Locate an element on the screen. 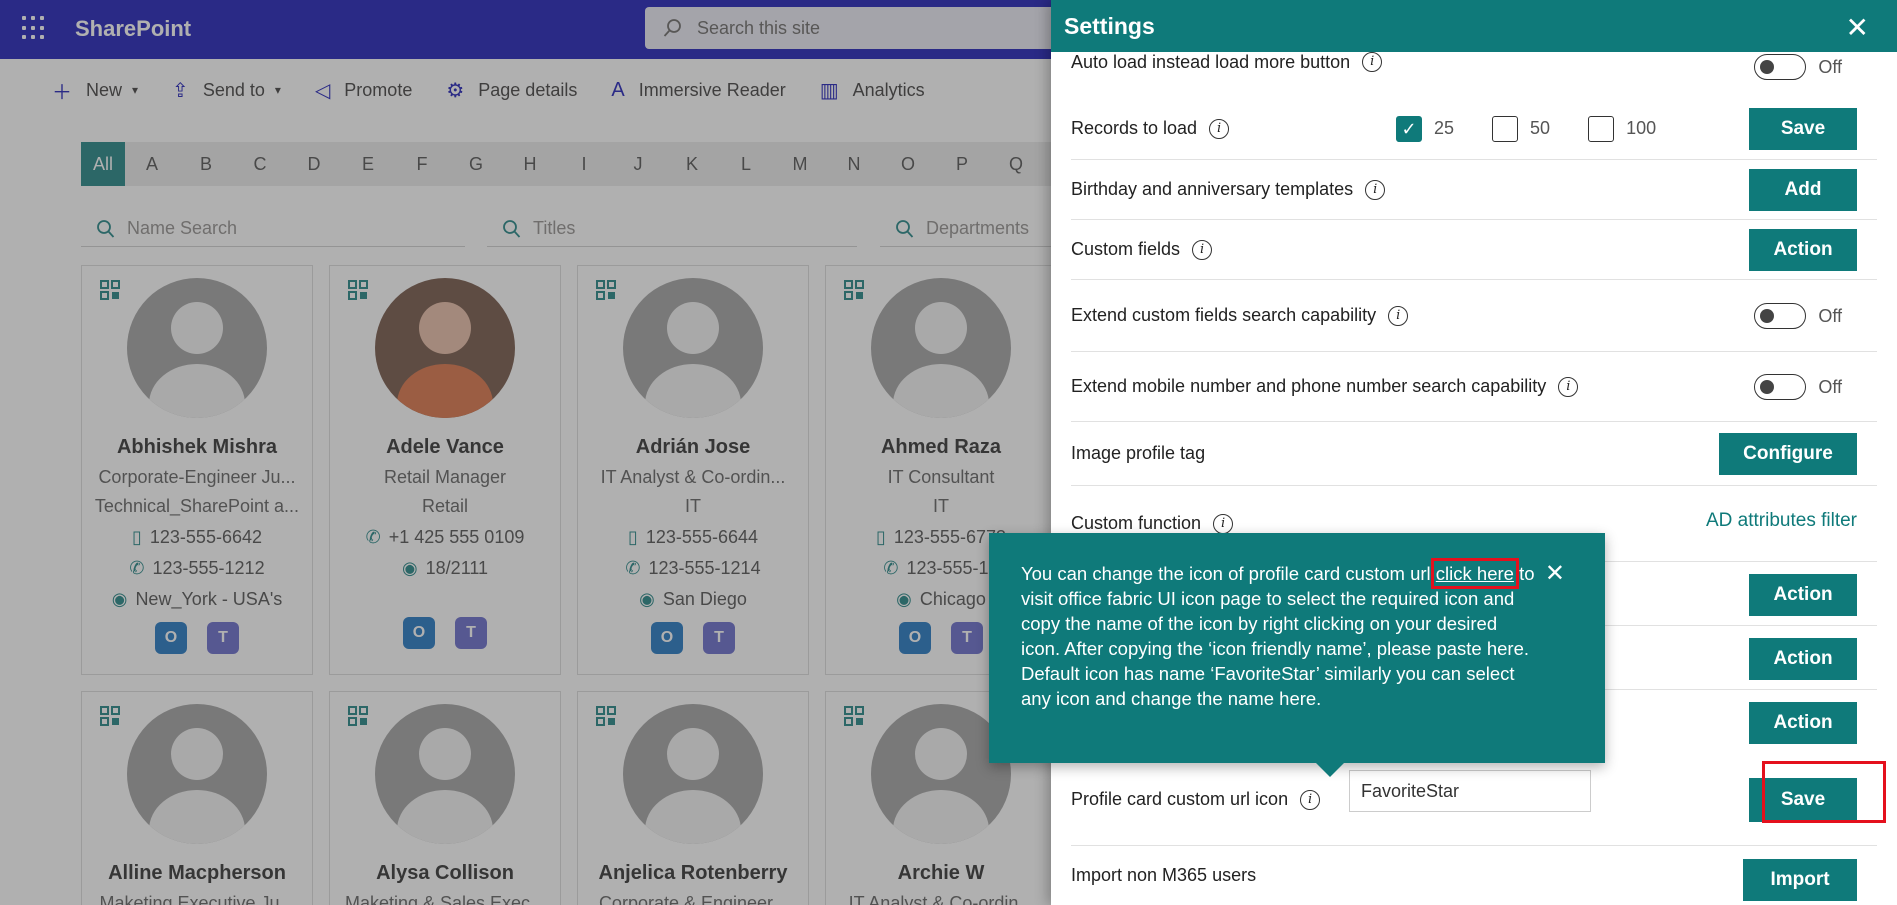  setting-birthday-templates: Birthday and anniversary templates i Add is located at coordinates (1474, 190).